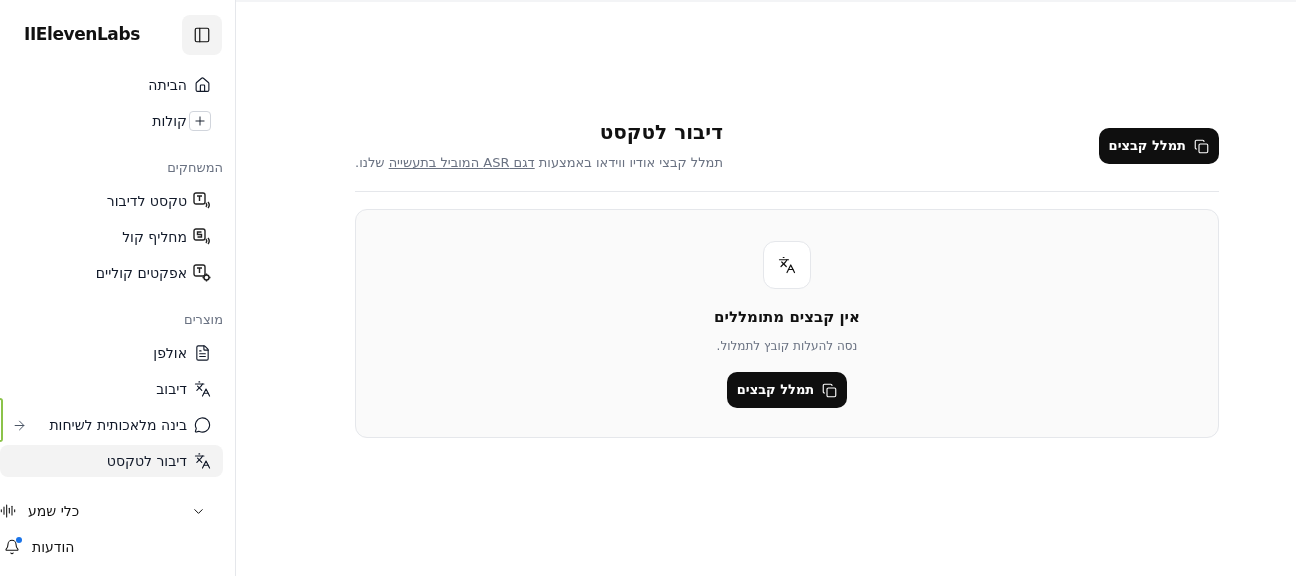  Describe the element at coordinates (202, 201) in the screenshot. I see `text-audio-icon` at that location.